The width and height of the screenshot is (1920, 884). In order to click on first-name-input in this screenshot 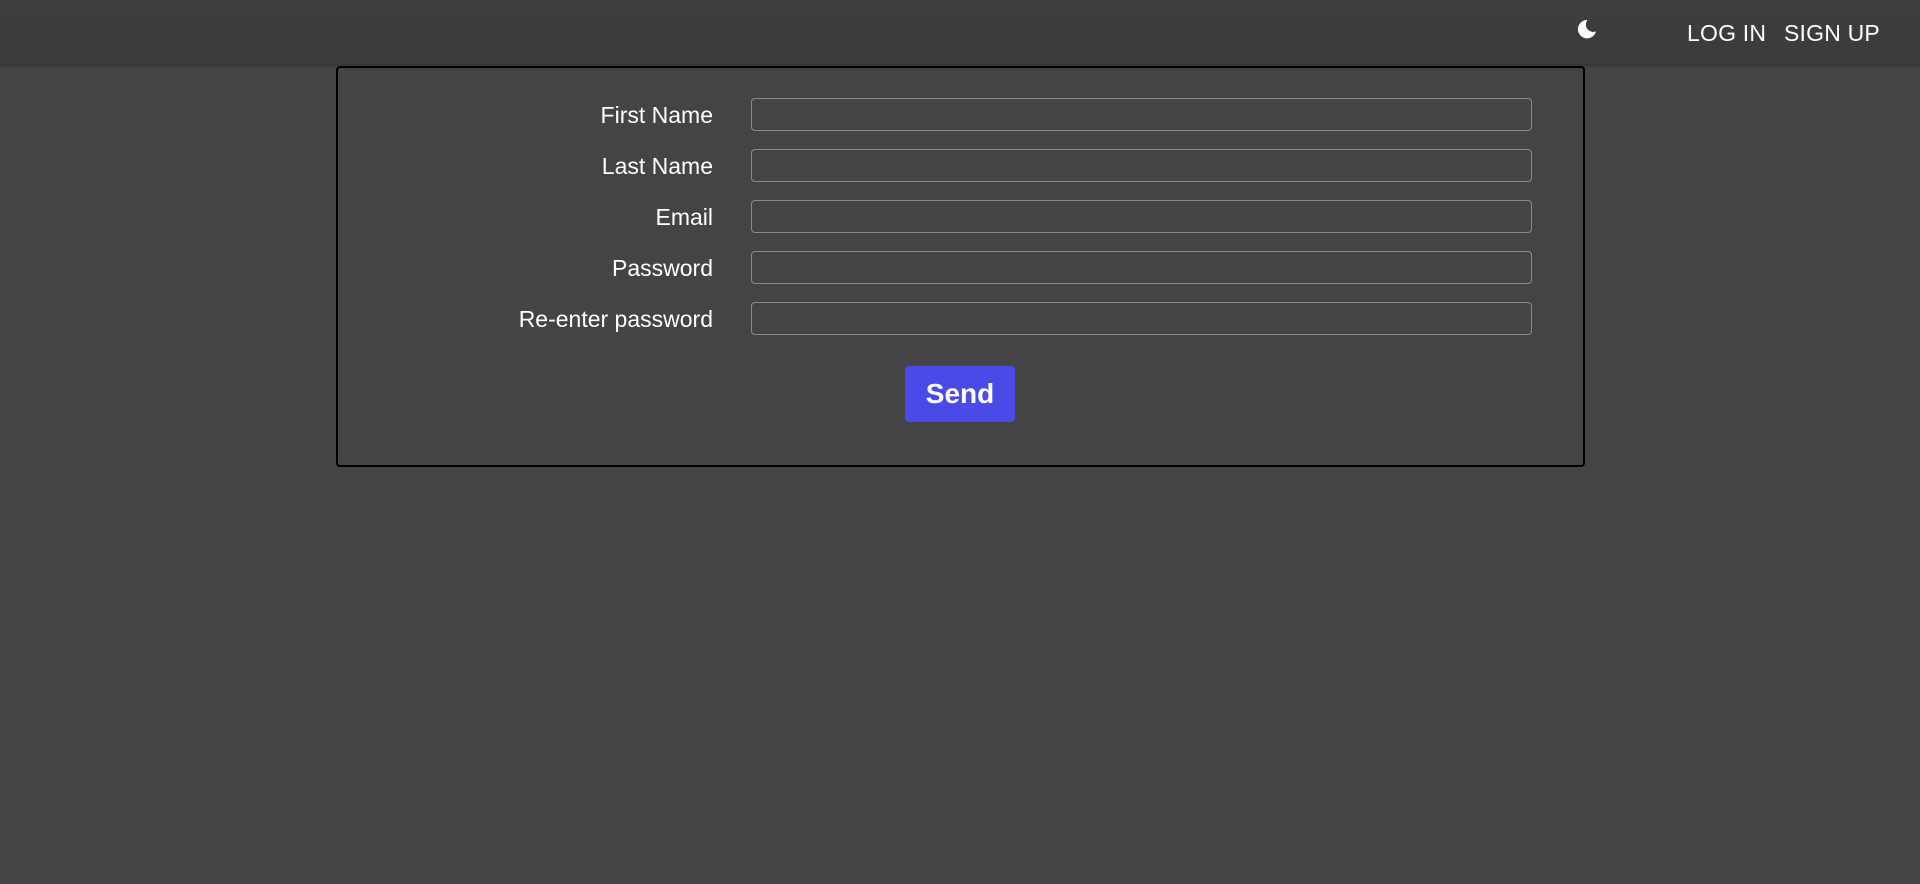, I will do `click(1141, 114)`.